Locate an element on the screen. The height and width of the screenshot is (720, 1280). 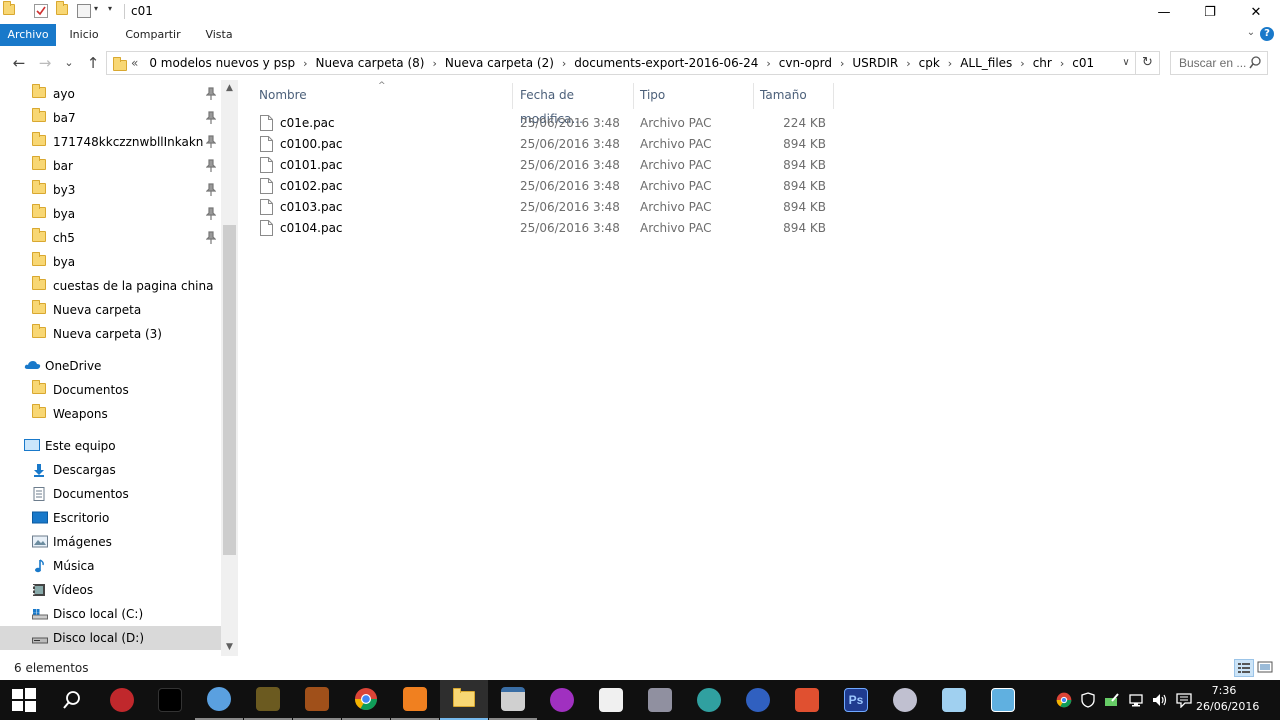
sidebar-item-videos: Vídeos is located at coordinates (110, 590).